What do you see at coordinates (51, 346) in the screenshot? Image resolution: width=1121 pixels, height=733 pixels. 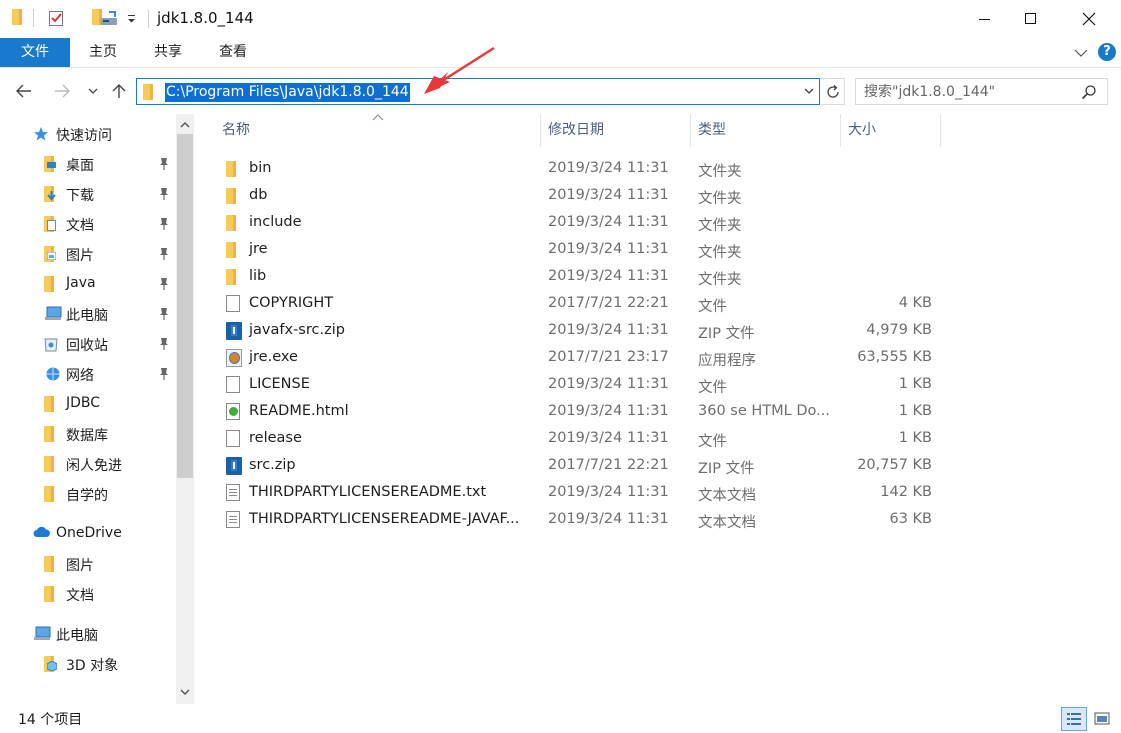 I see `recycle-bin-icon` at bounding box center [51, 346].